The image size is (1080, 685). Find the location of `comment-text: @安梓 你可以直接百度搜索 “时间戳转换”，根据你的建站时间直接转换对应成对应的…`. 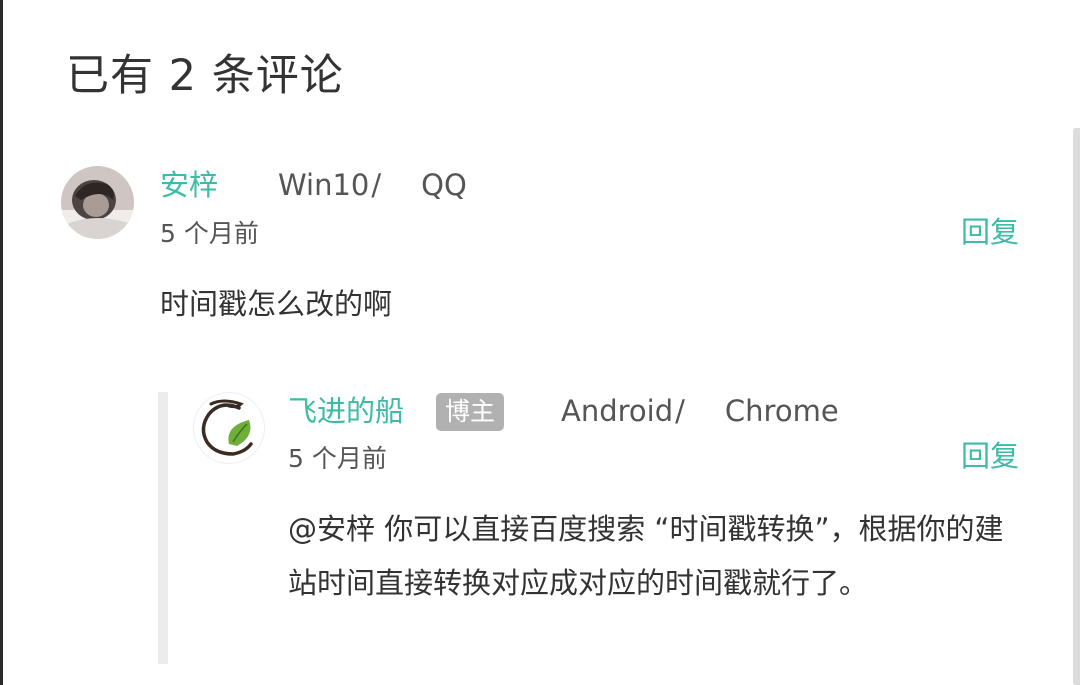

comment-text: @安梓 你可以直接百度搜索 “时间戳转换”，根据你的建站时间直接转换对应成对应的… is located at coordinates (646, 556).